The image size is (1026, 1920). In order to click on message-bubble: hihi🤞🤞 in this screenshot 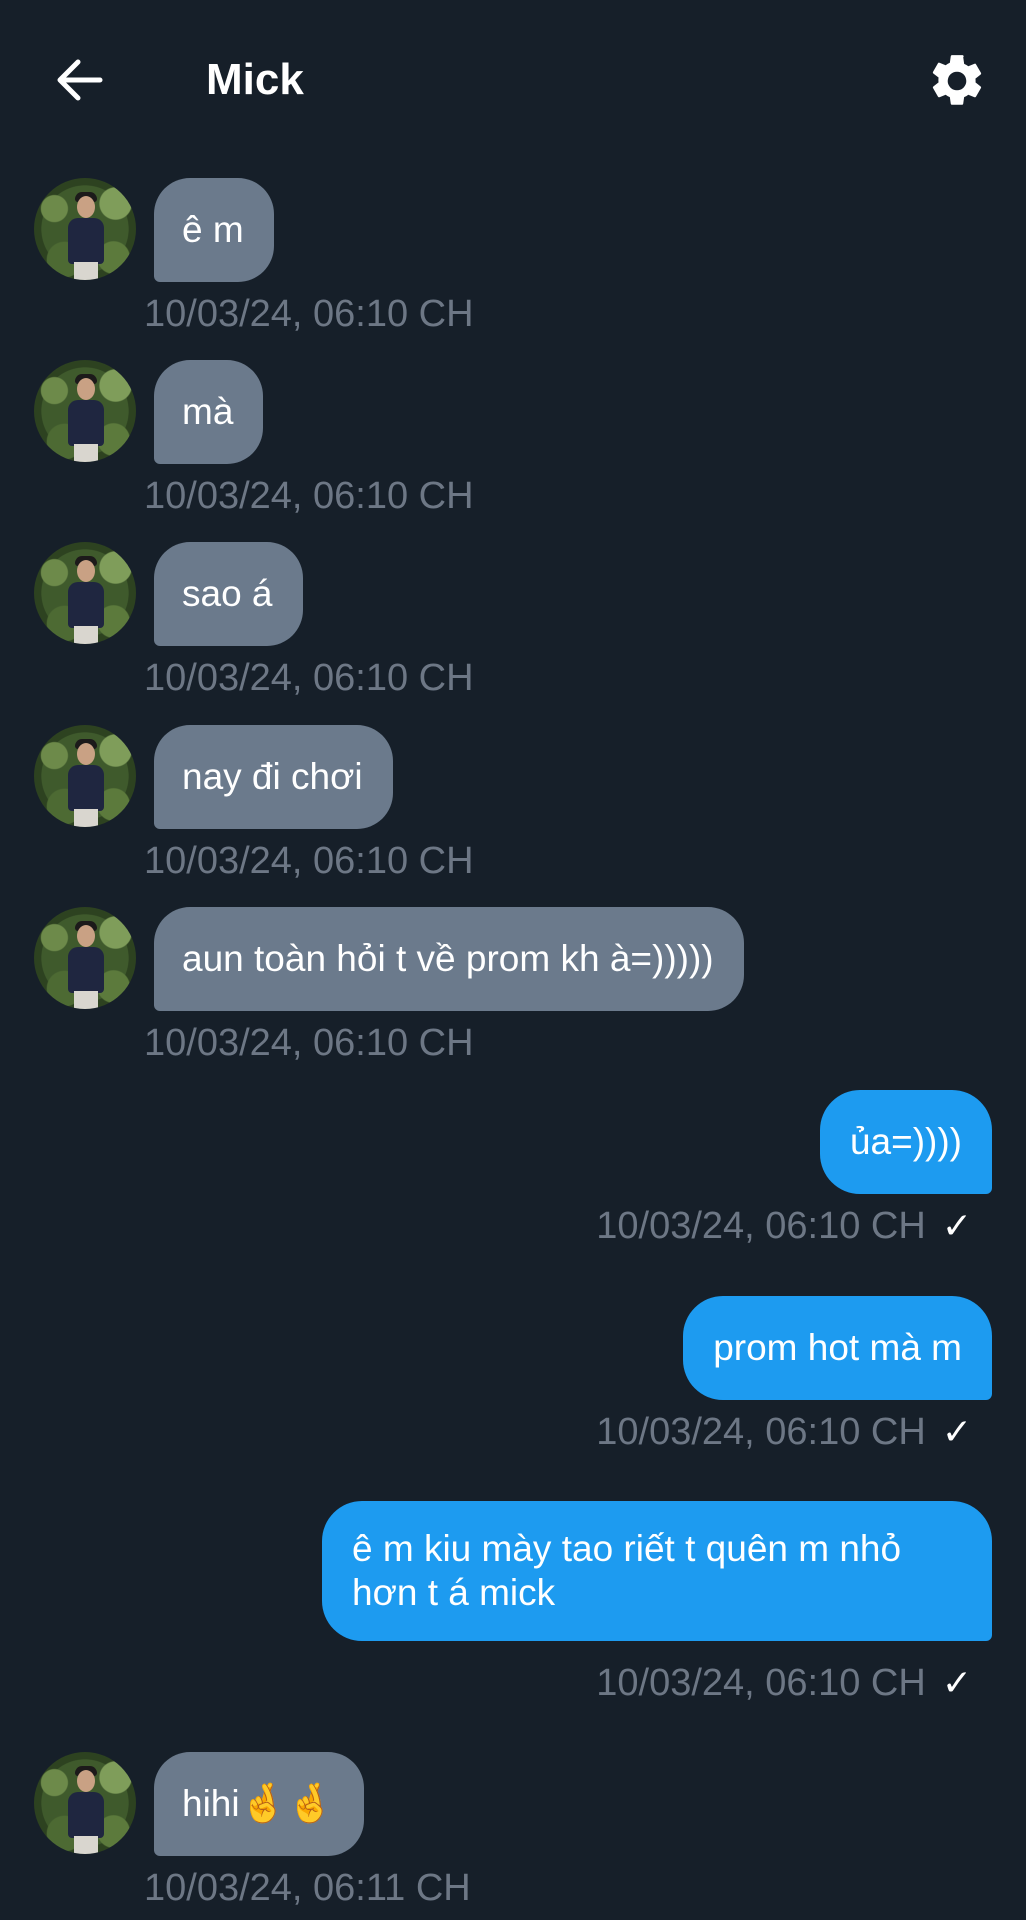, I will do `click(259, 1804)`.